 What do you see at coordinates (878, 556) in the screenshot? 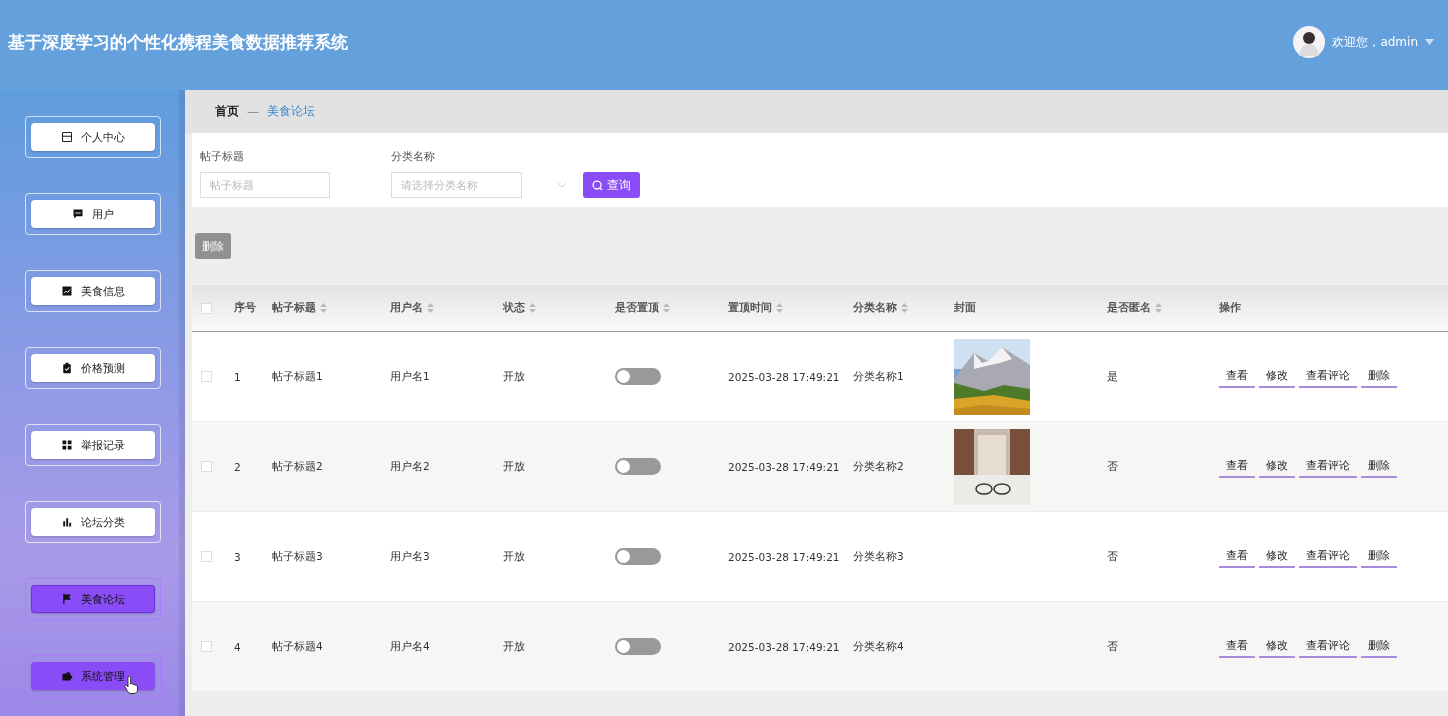
I see `table-cell: 分类名称3` at bounding box center [878, 556].